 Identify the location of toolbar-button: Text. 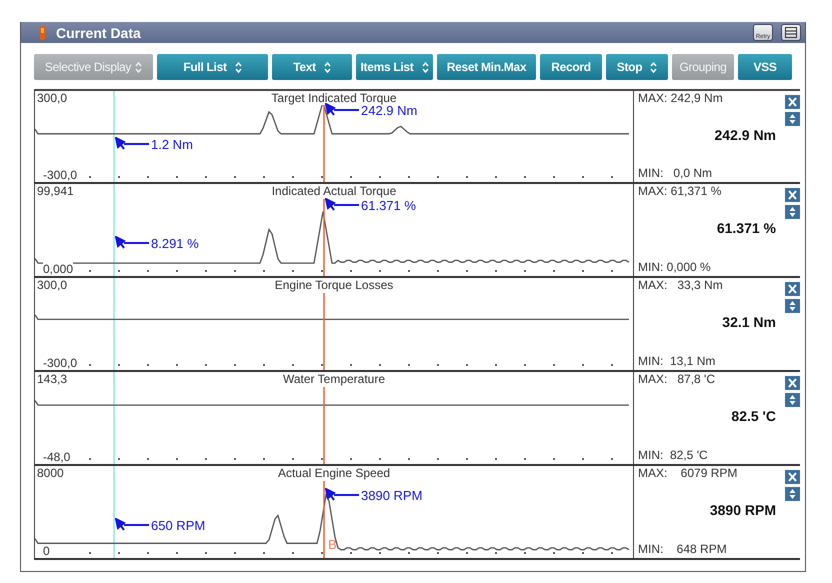
(312, 67).